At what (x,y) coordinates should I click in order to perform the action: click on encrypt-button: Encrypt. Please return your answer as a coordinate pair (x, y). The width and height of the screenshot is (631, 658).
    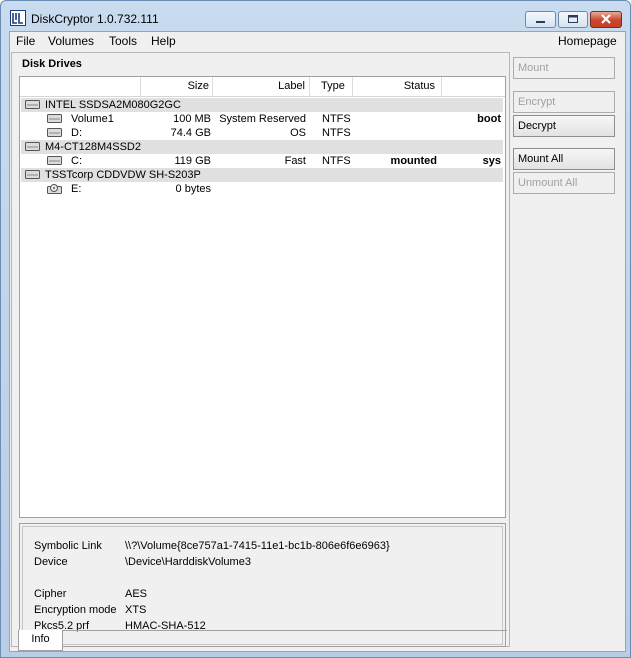
    Looking at the image, I should click on (564, 102).